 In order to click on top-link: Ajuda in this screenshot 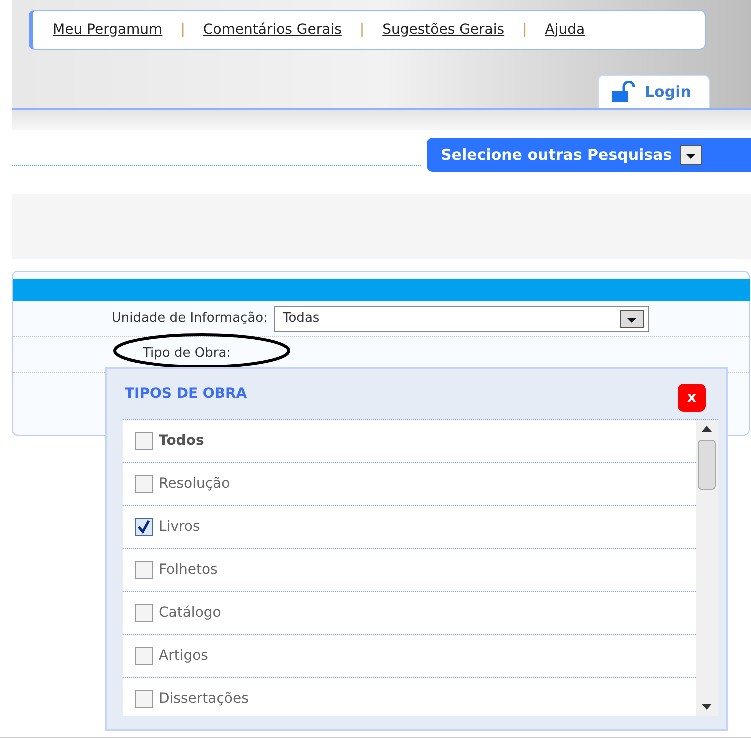, I will do `click(565, 30)`.